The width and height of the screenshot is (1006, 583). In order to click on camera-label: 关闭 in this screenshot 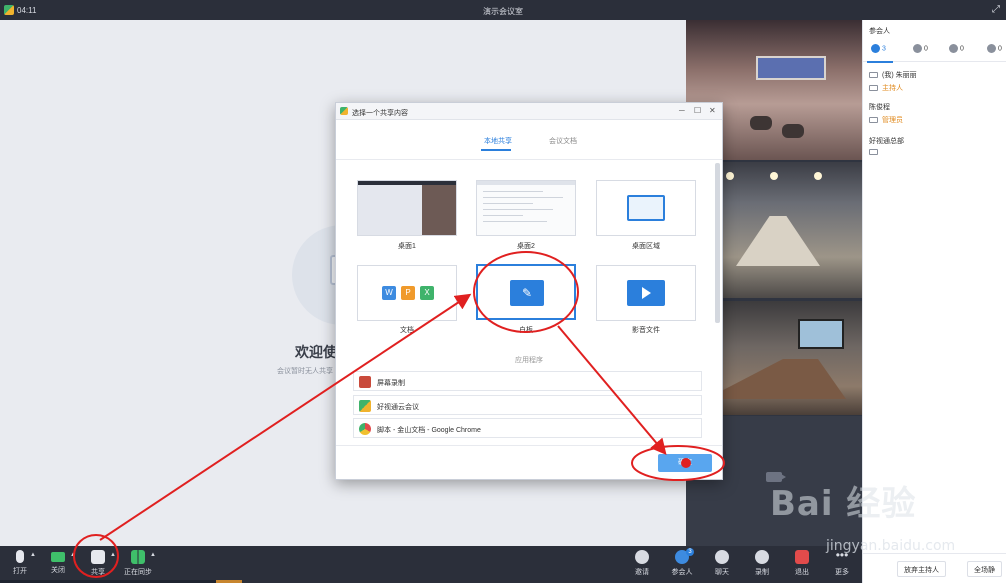, I will do `click(58, 570)`.